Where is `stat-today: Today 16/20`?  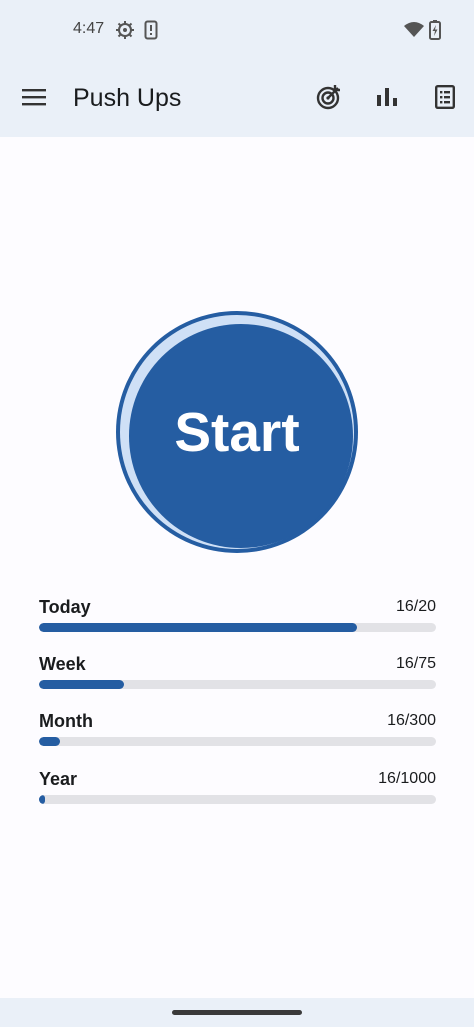
stat-today: Today 16/20 is located at coordinates (237, 617).